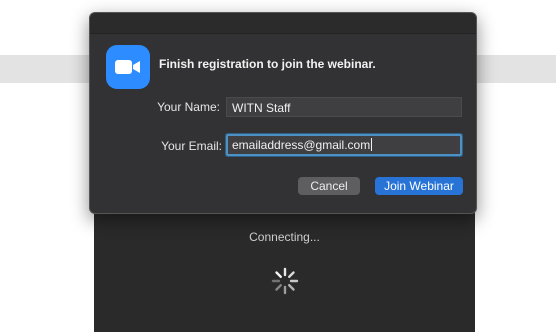 The height and width of the screenshot is (332, 556). I want to click on text-caret, so click(372, 144).